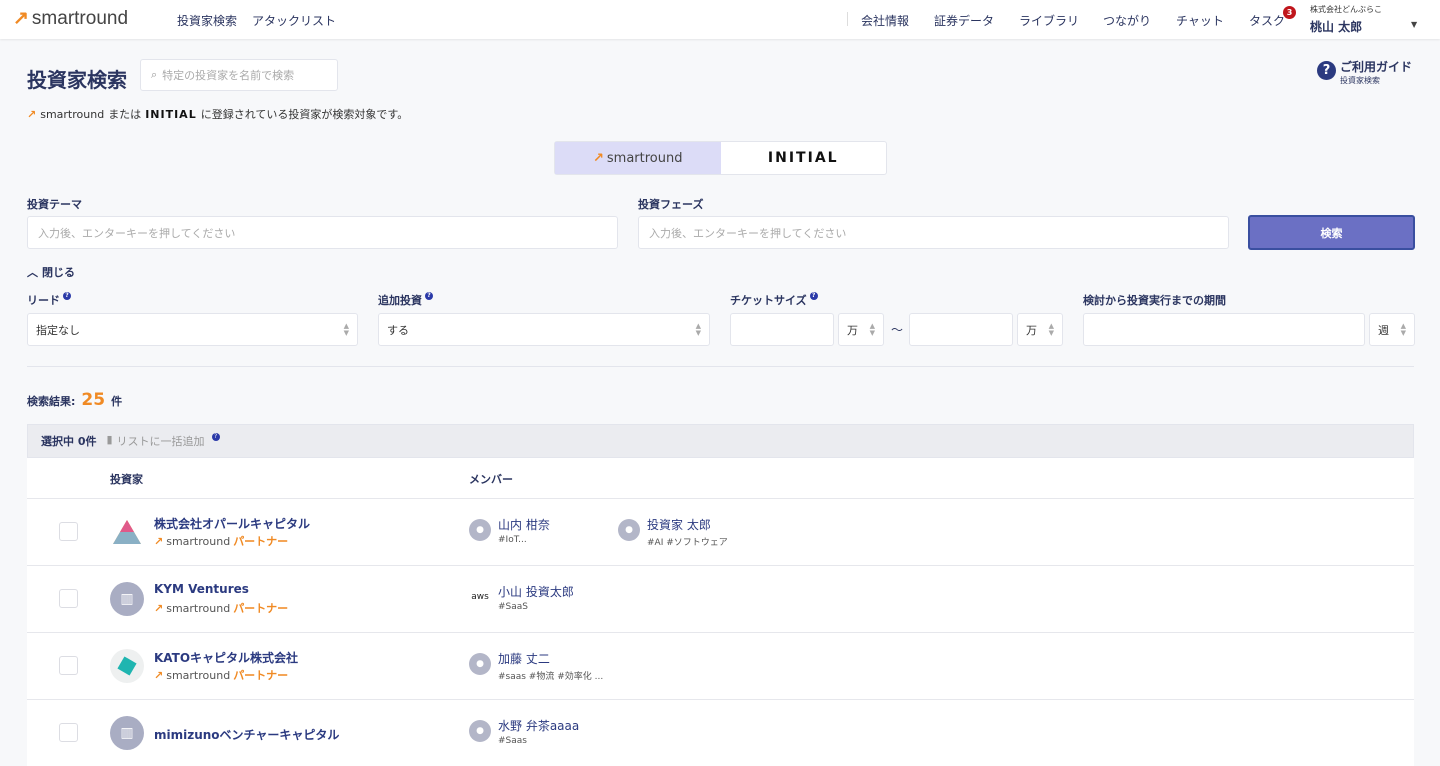  I want to click on source-tabs: ↗ smartround INITIAL, so click(720, 158).